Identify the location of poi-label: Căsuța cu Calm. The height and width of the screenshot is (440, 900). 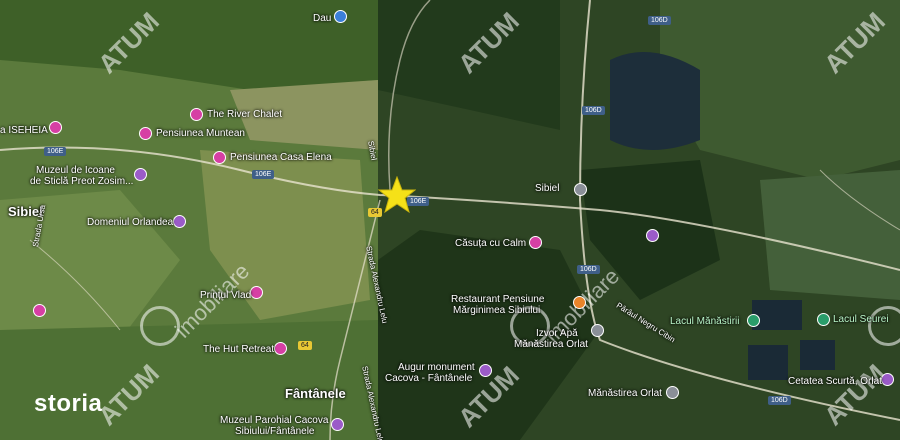
(491, 243).